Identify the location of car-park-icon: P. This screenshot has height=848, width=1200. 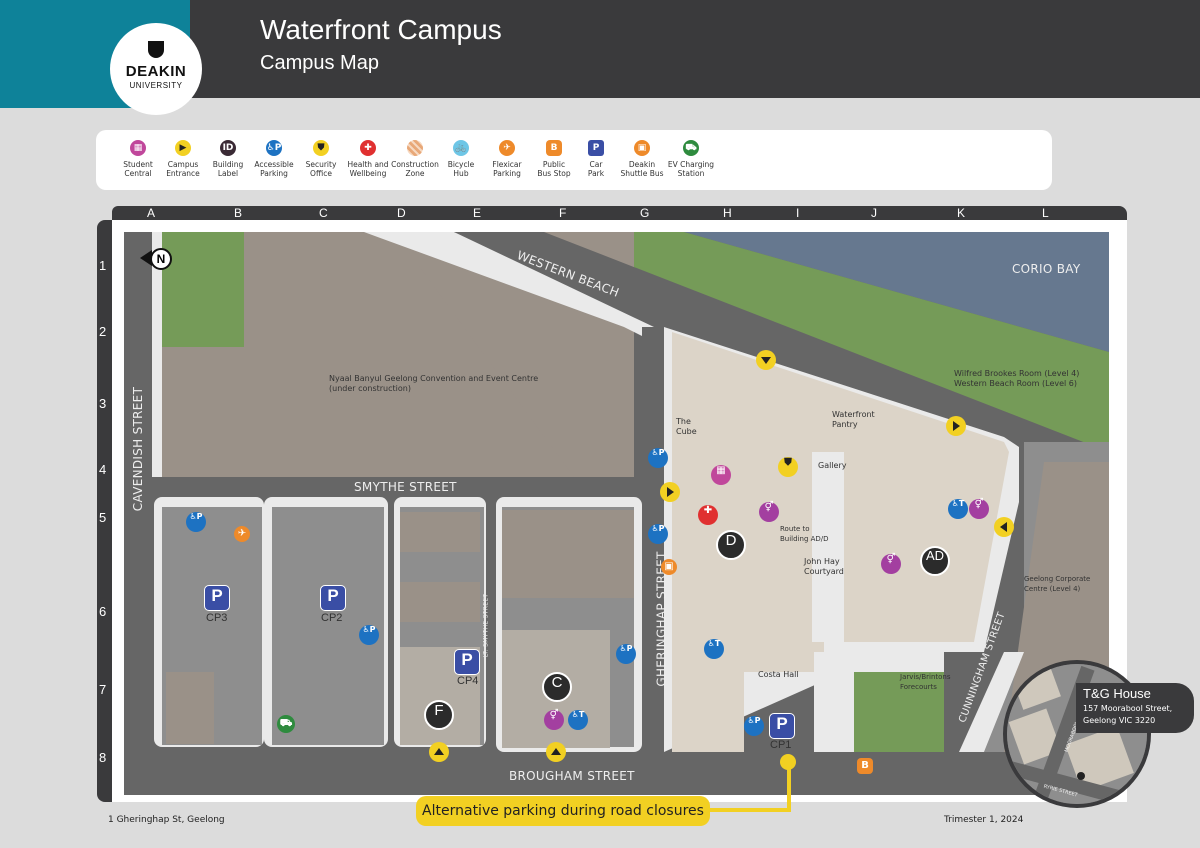
(596, 148).